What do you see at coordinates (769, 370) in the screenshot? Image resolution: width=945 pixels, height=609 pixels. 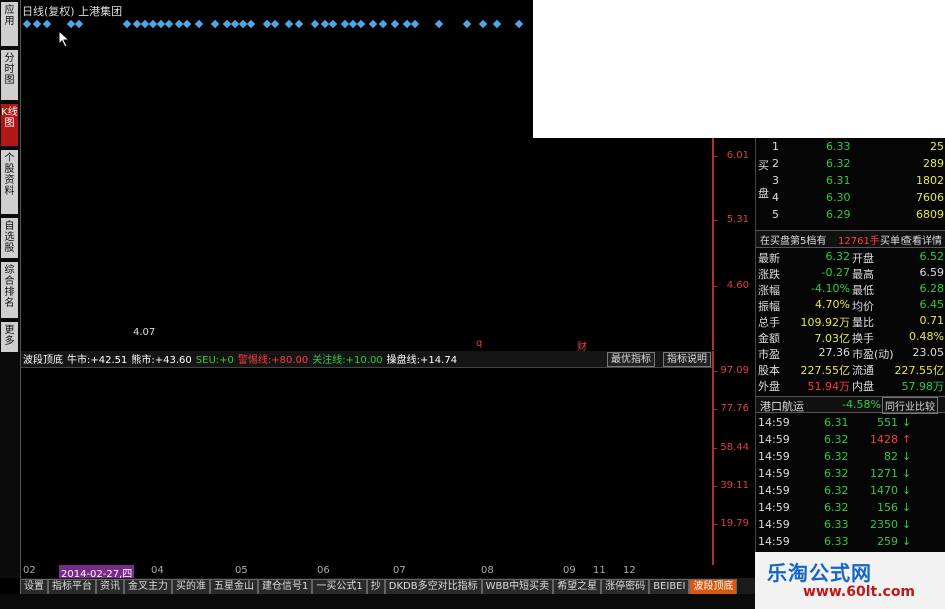 I see `quote-key: 股本` at bounding box center [769, 370].